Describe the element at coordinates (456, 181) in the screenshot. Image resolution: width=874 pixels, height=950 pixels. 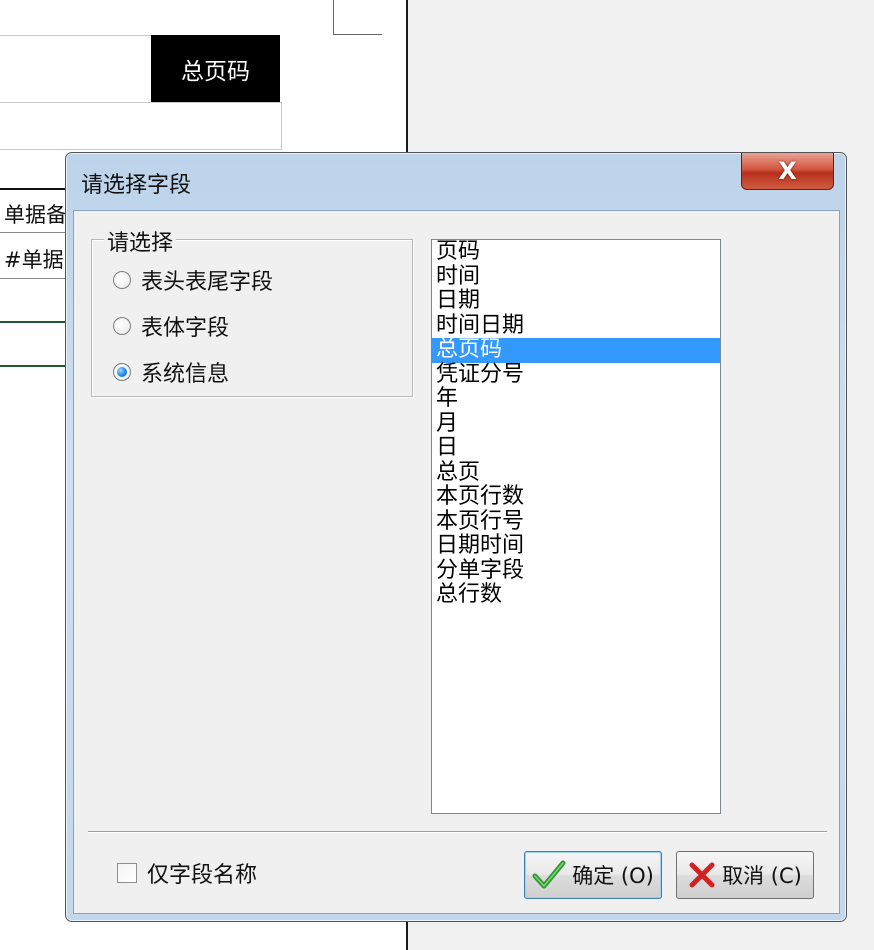
I see `dialog-titlebar: 请选择字段 X` at that location.